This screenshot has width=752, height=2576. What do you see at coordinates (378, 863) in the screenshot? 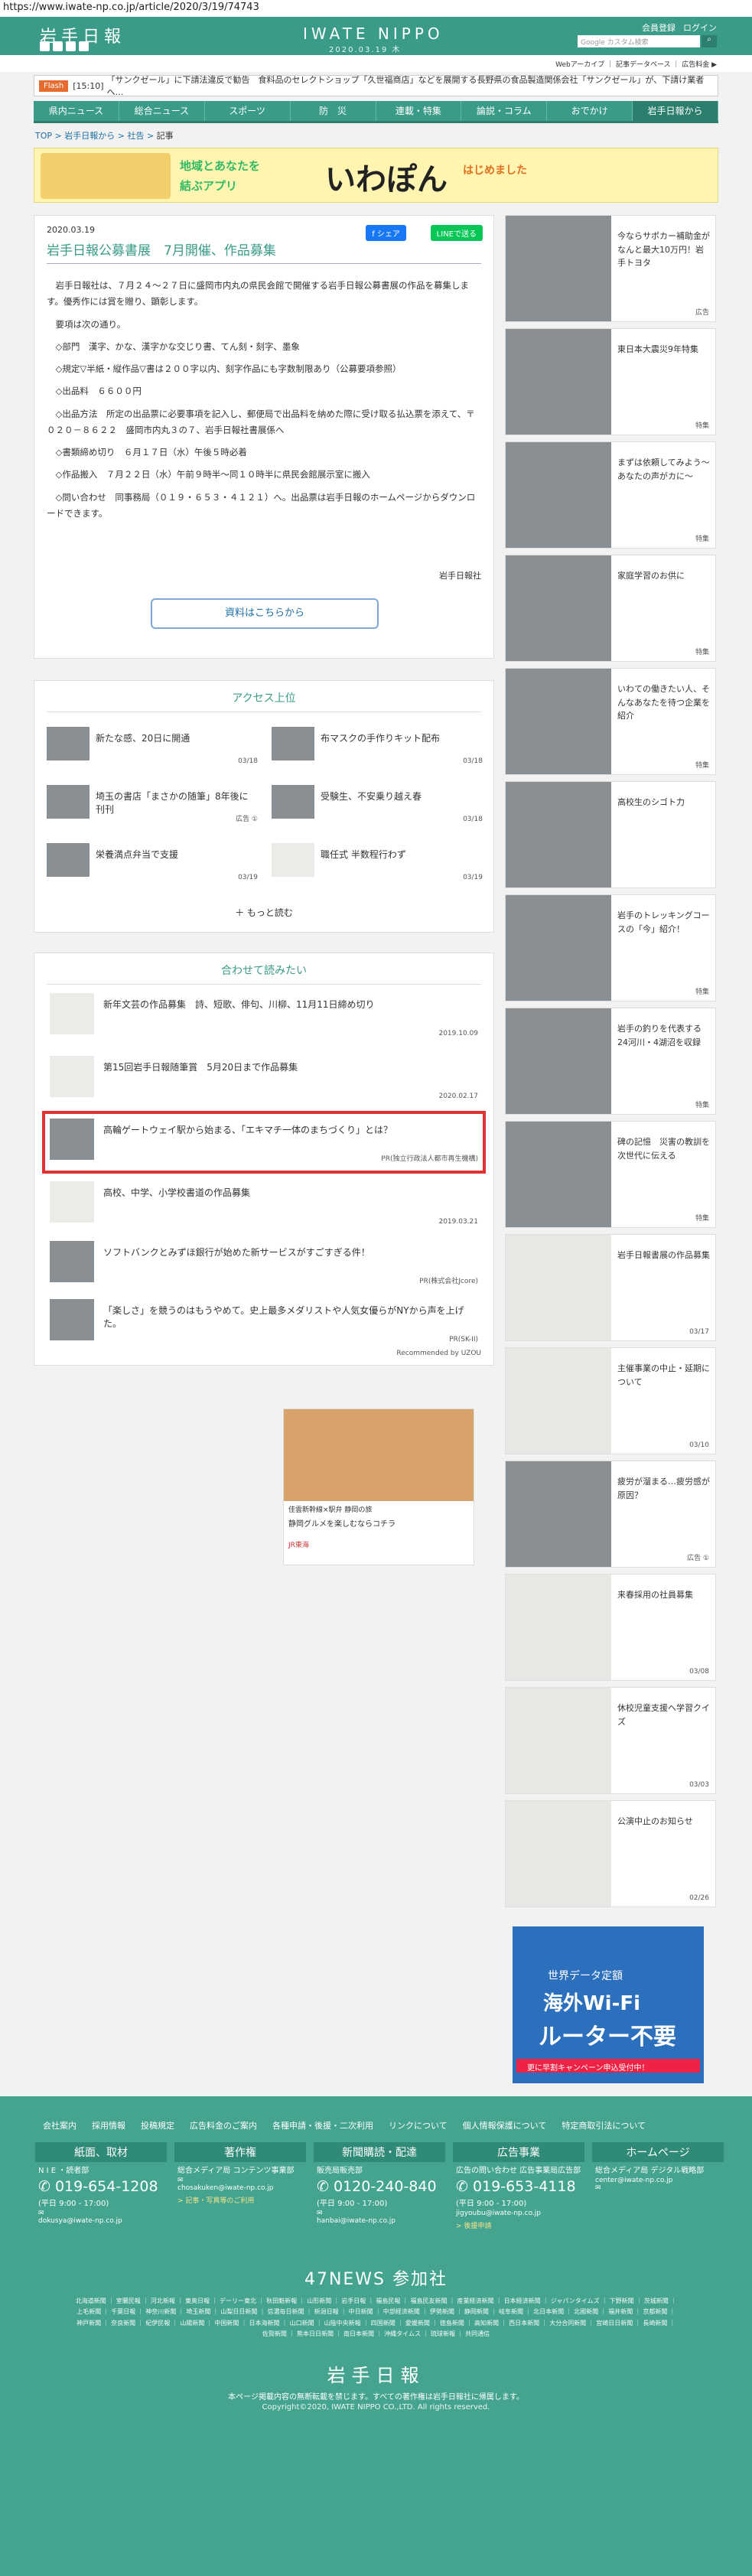
I see `ranking-item: 職任式 半数程行わず 03/19` at bounding box center [378, 863].